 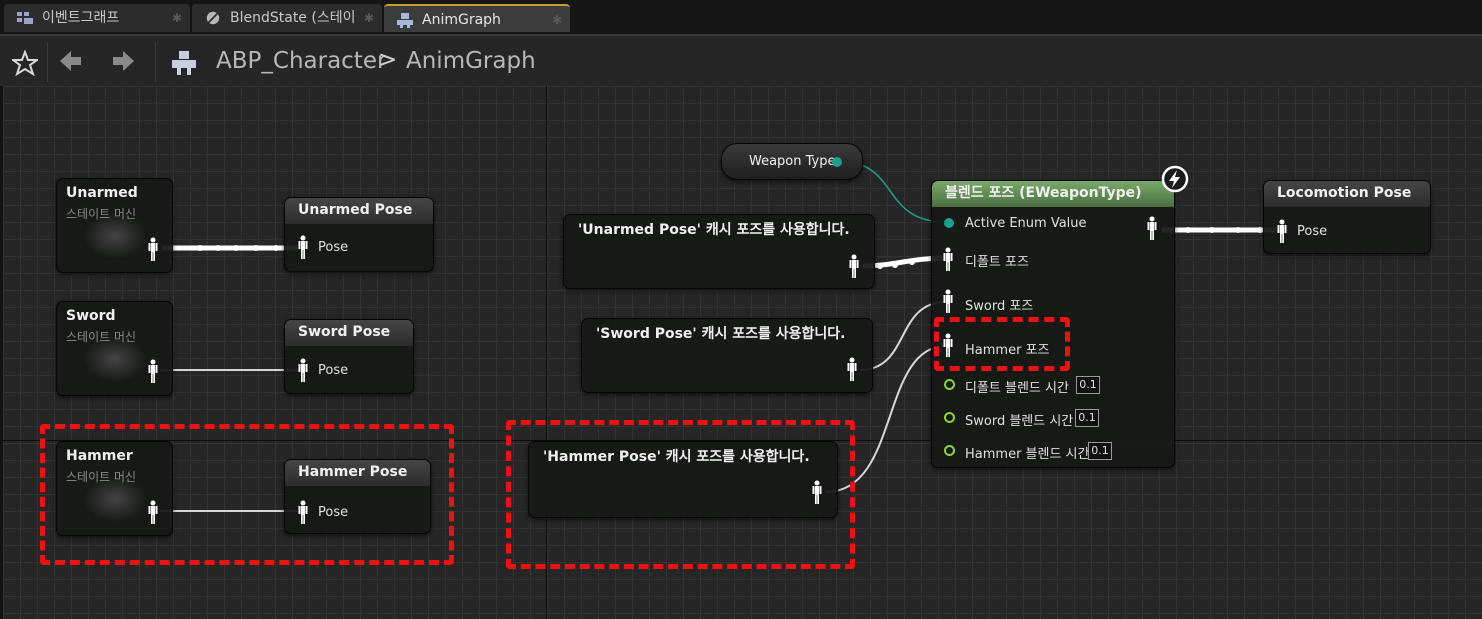 I want to click on tab-bar: 이벤트그래프 ✱ BlendState (스테이 ✱ AnimGraph ✱, so click(x=741, y=17).